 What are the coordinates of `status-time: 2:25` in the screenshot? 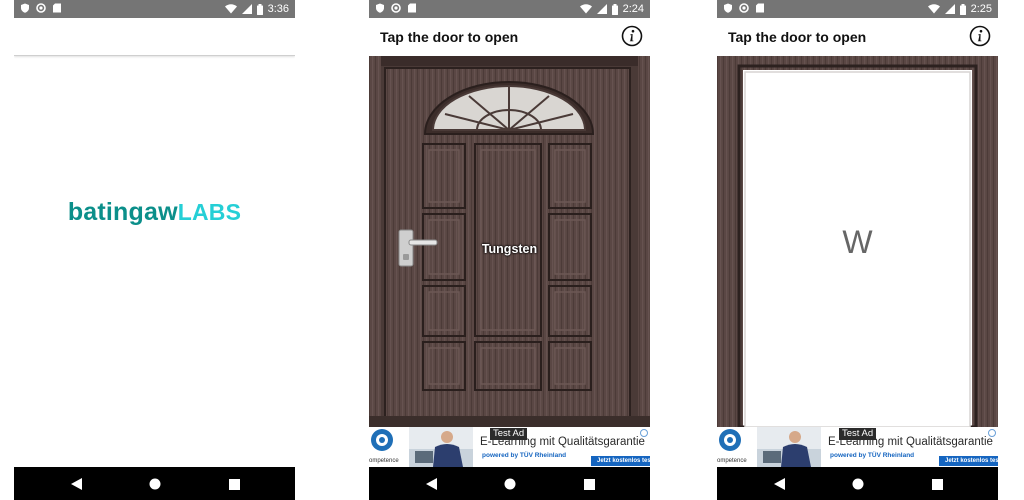 It's located at (981, 9).